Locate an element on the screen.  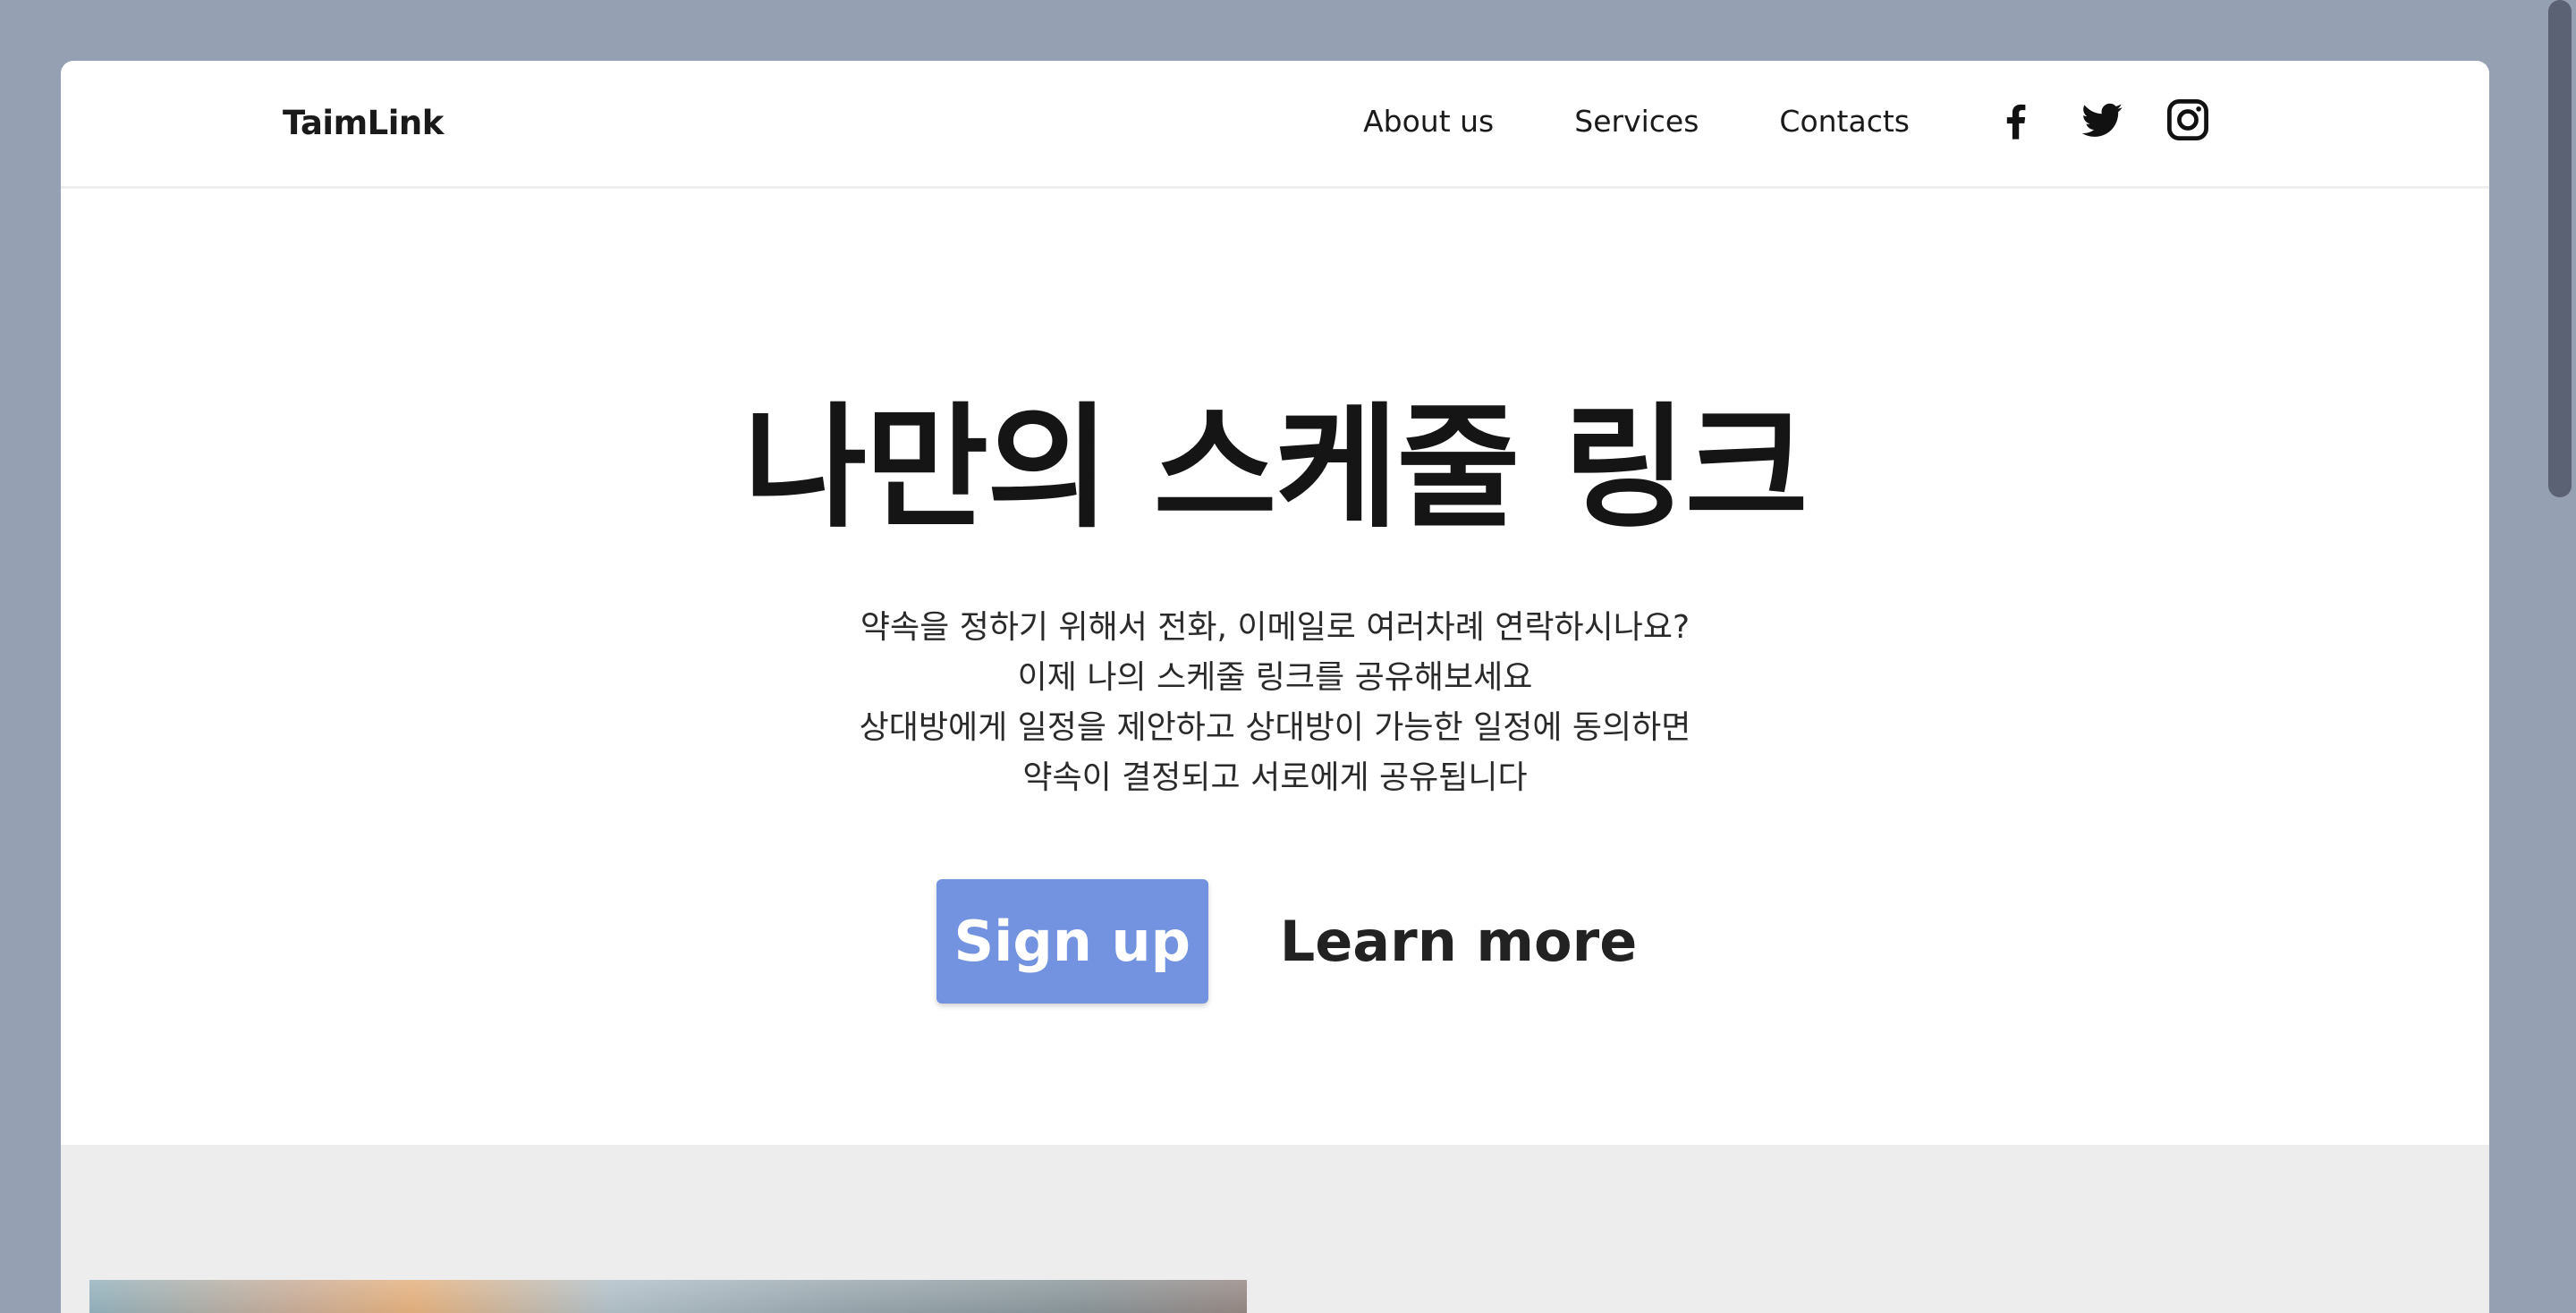
twitter-icon is located at coordinates (2102, 120).